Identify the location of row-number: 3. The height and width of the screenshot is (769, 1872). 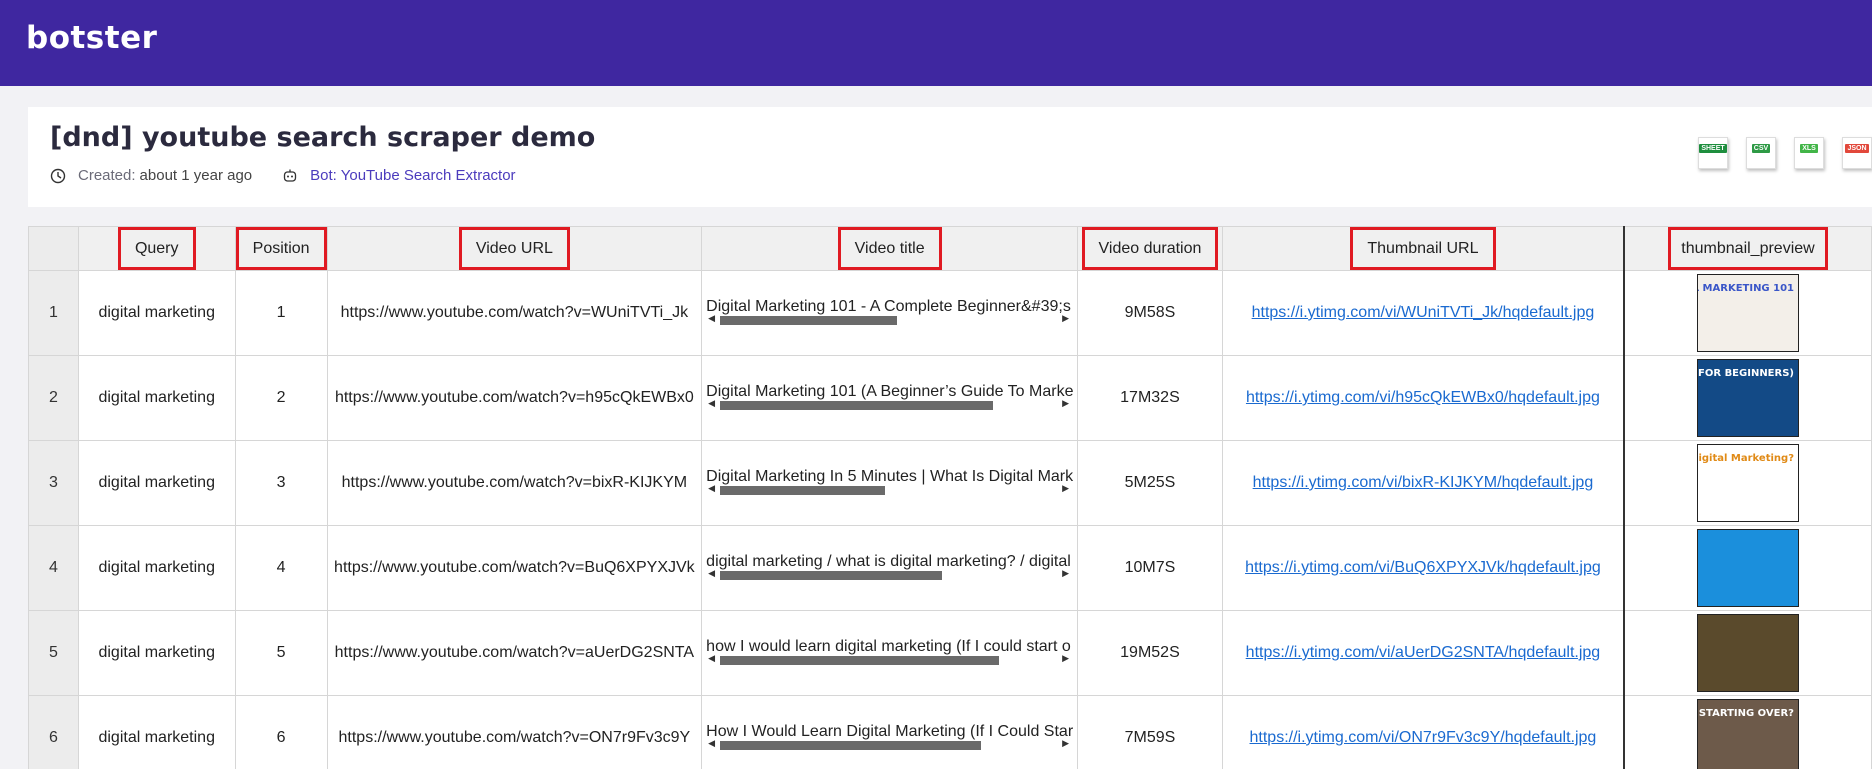
(53, 483).